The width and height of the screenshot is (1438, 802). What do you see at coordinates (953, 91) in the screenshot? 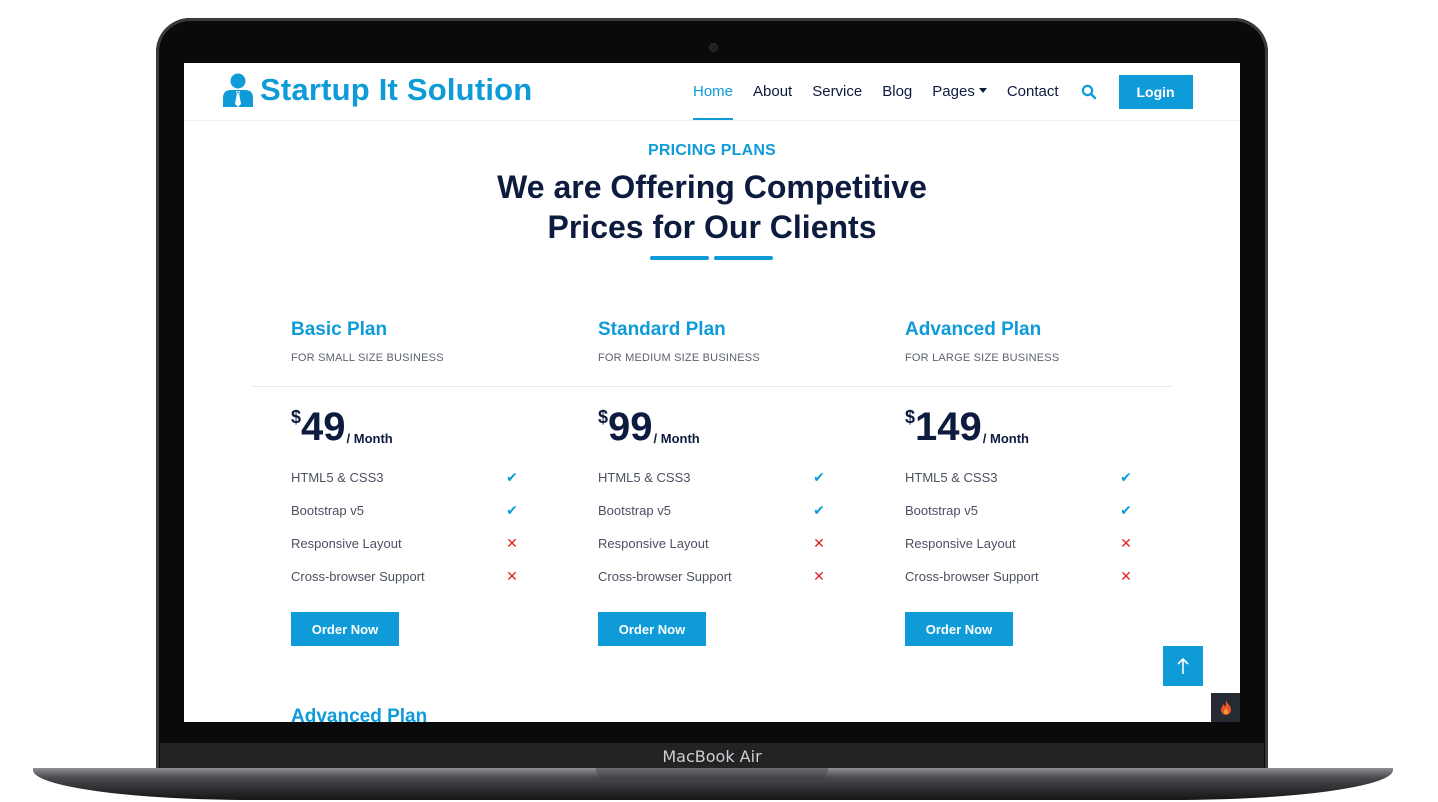
I see `nav-pages-label: Pages` at bounding box center [953, 91].